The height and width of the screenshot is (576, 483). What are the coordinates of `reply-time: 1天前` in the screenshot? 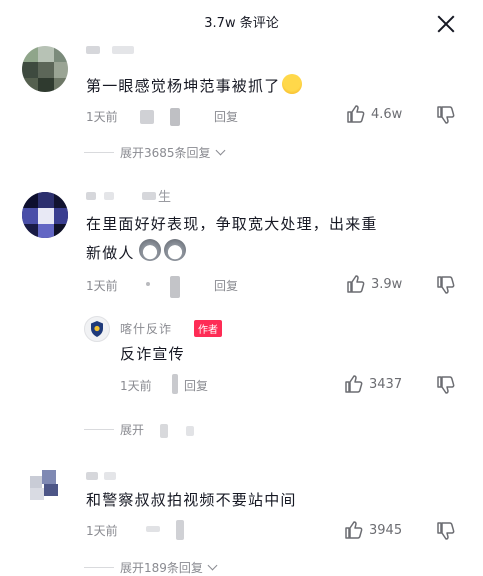 It's located at (136, 386).